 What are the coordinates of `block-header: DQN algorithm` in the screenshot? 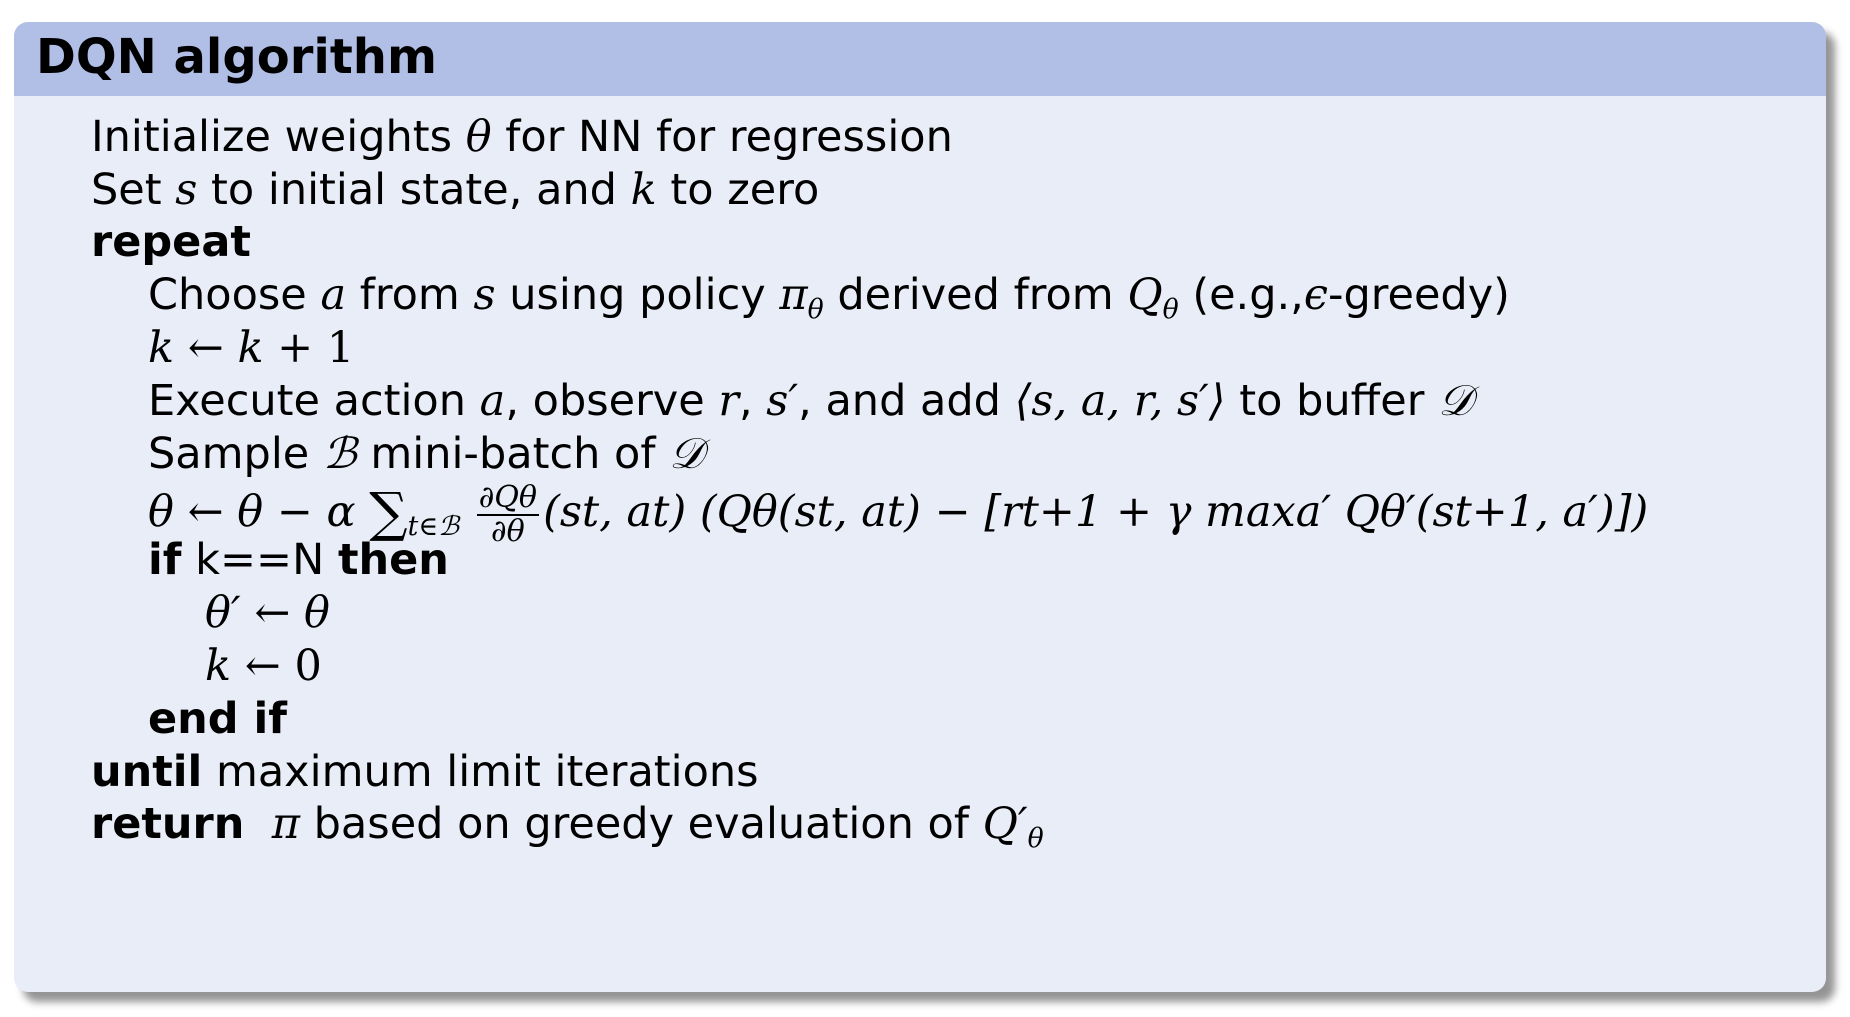 It's located at (920, 59).